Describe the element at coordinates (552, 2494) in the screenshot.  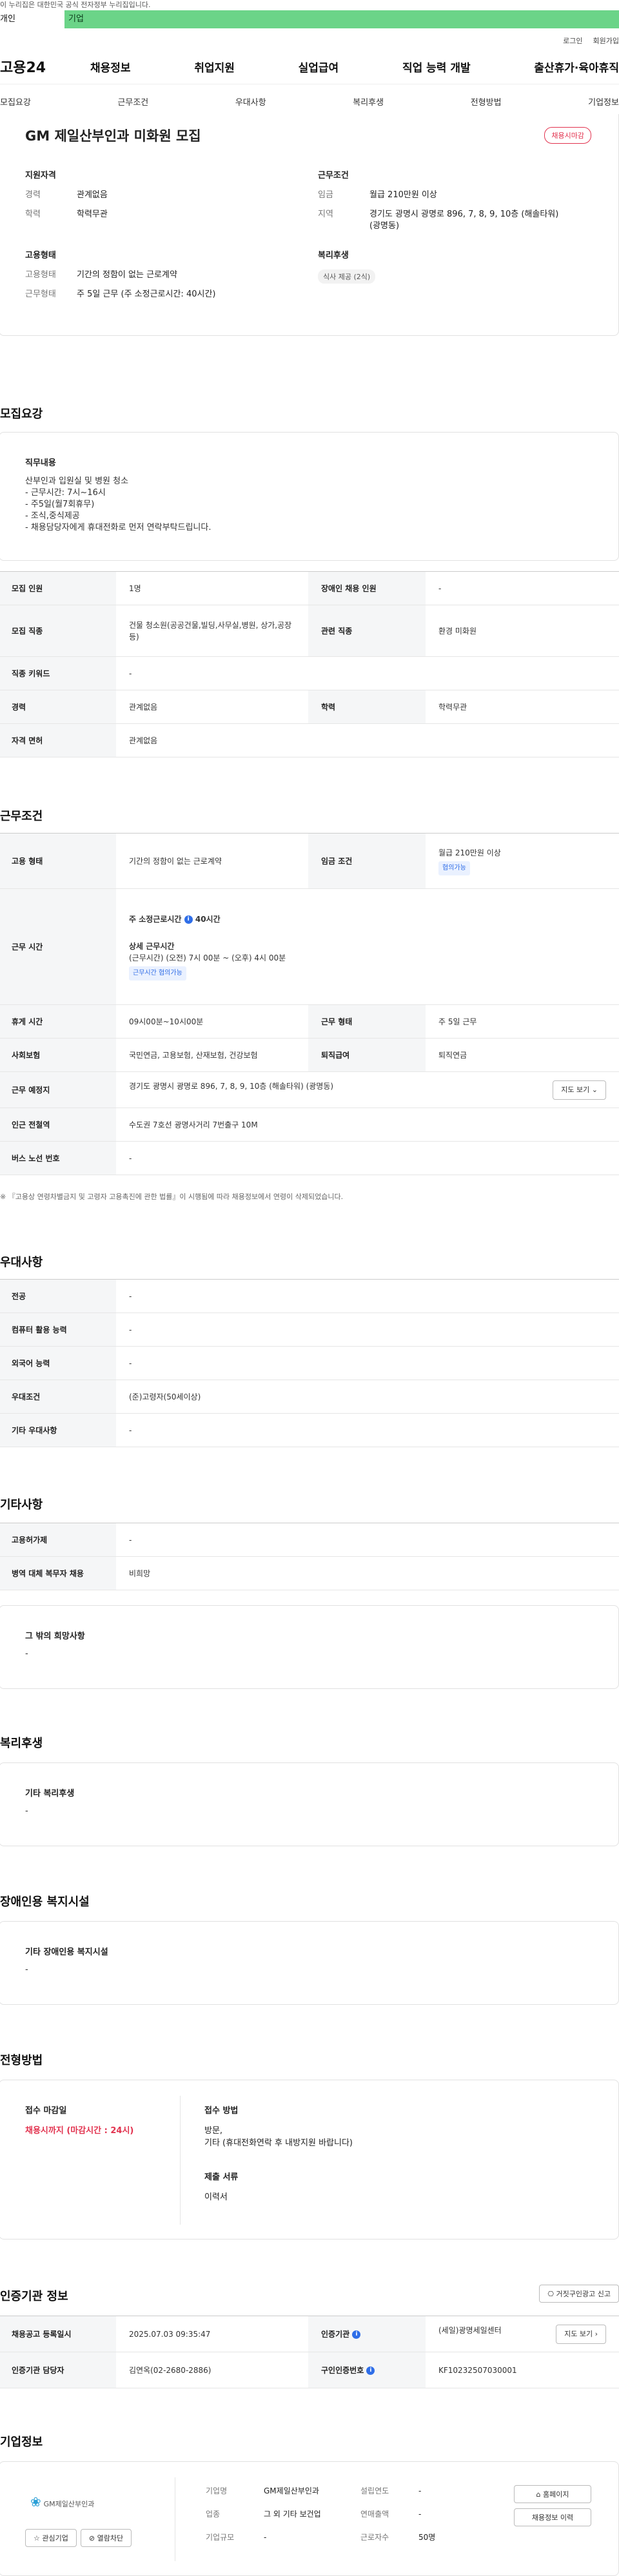
I see `homepage-button: ⌂ 홈페이지` at that location.